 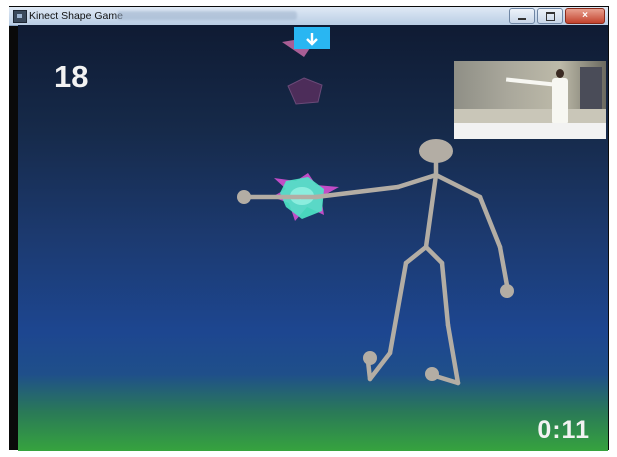 What do you see at coordinates (445, 294) in the screenshot?
I see `right-thigh-bone` at bounding box center [445, 294].